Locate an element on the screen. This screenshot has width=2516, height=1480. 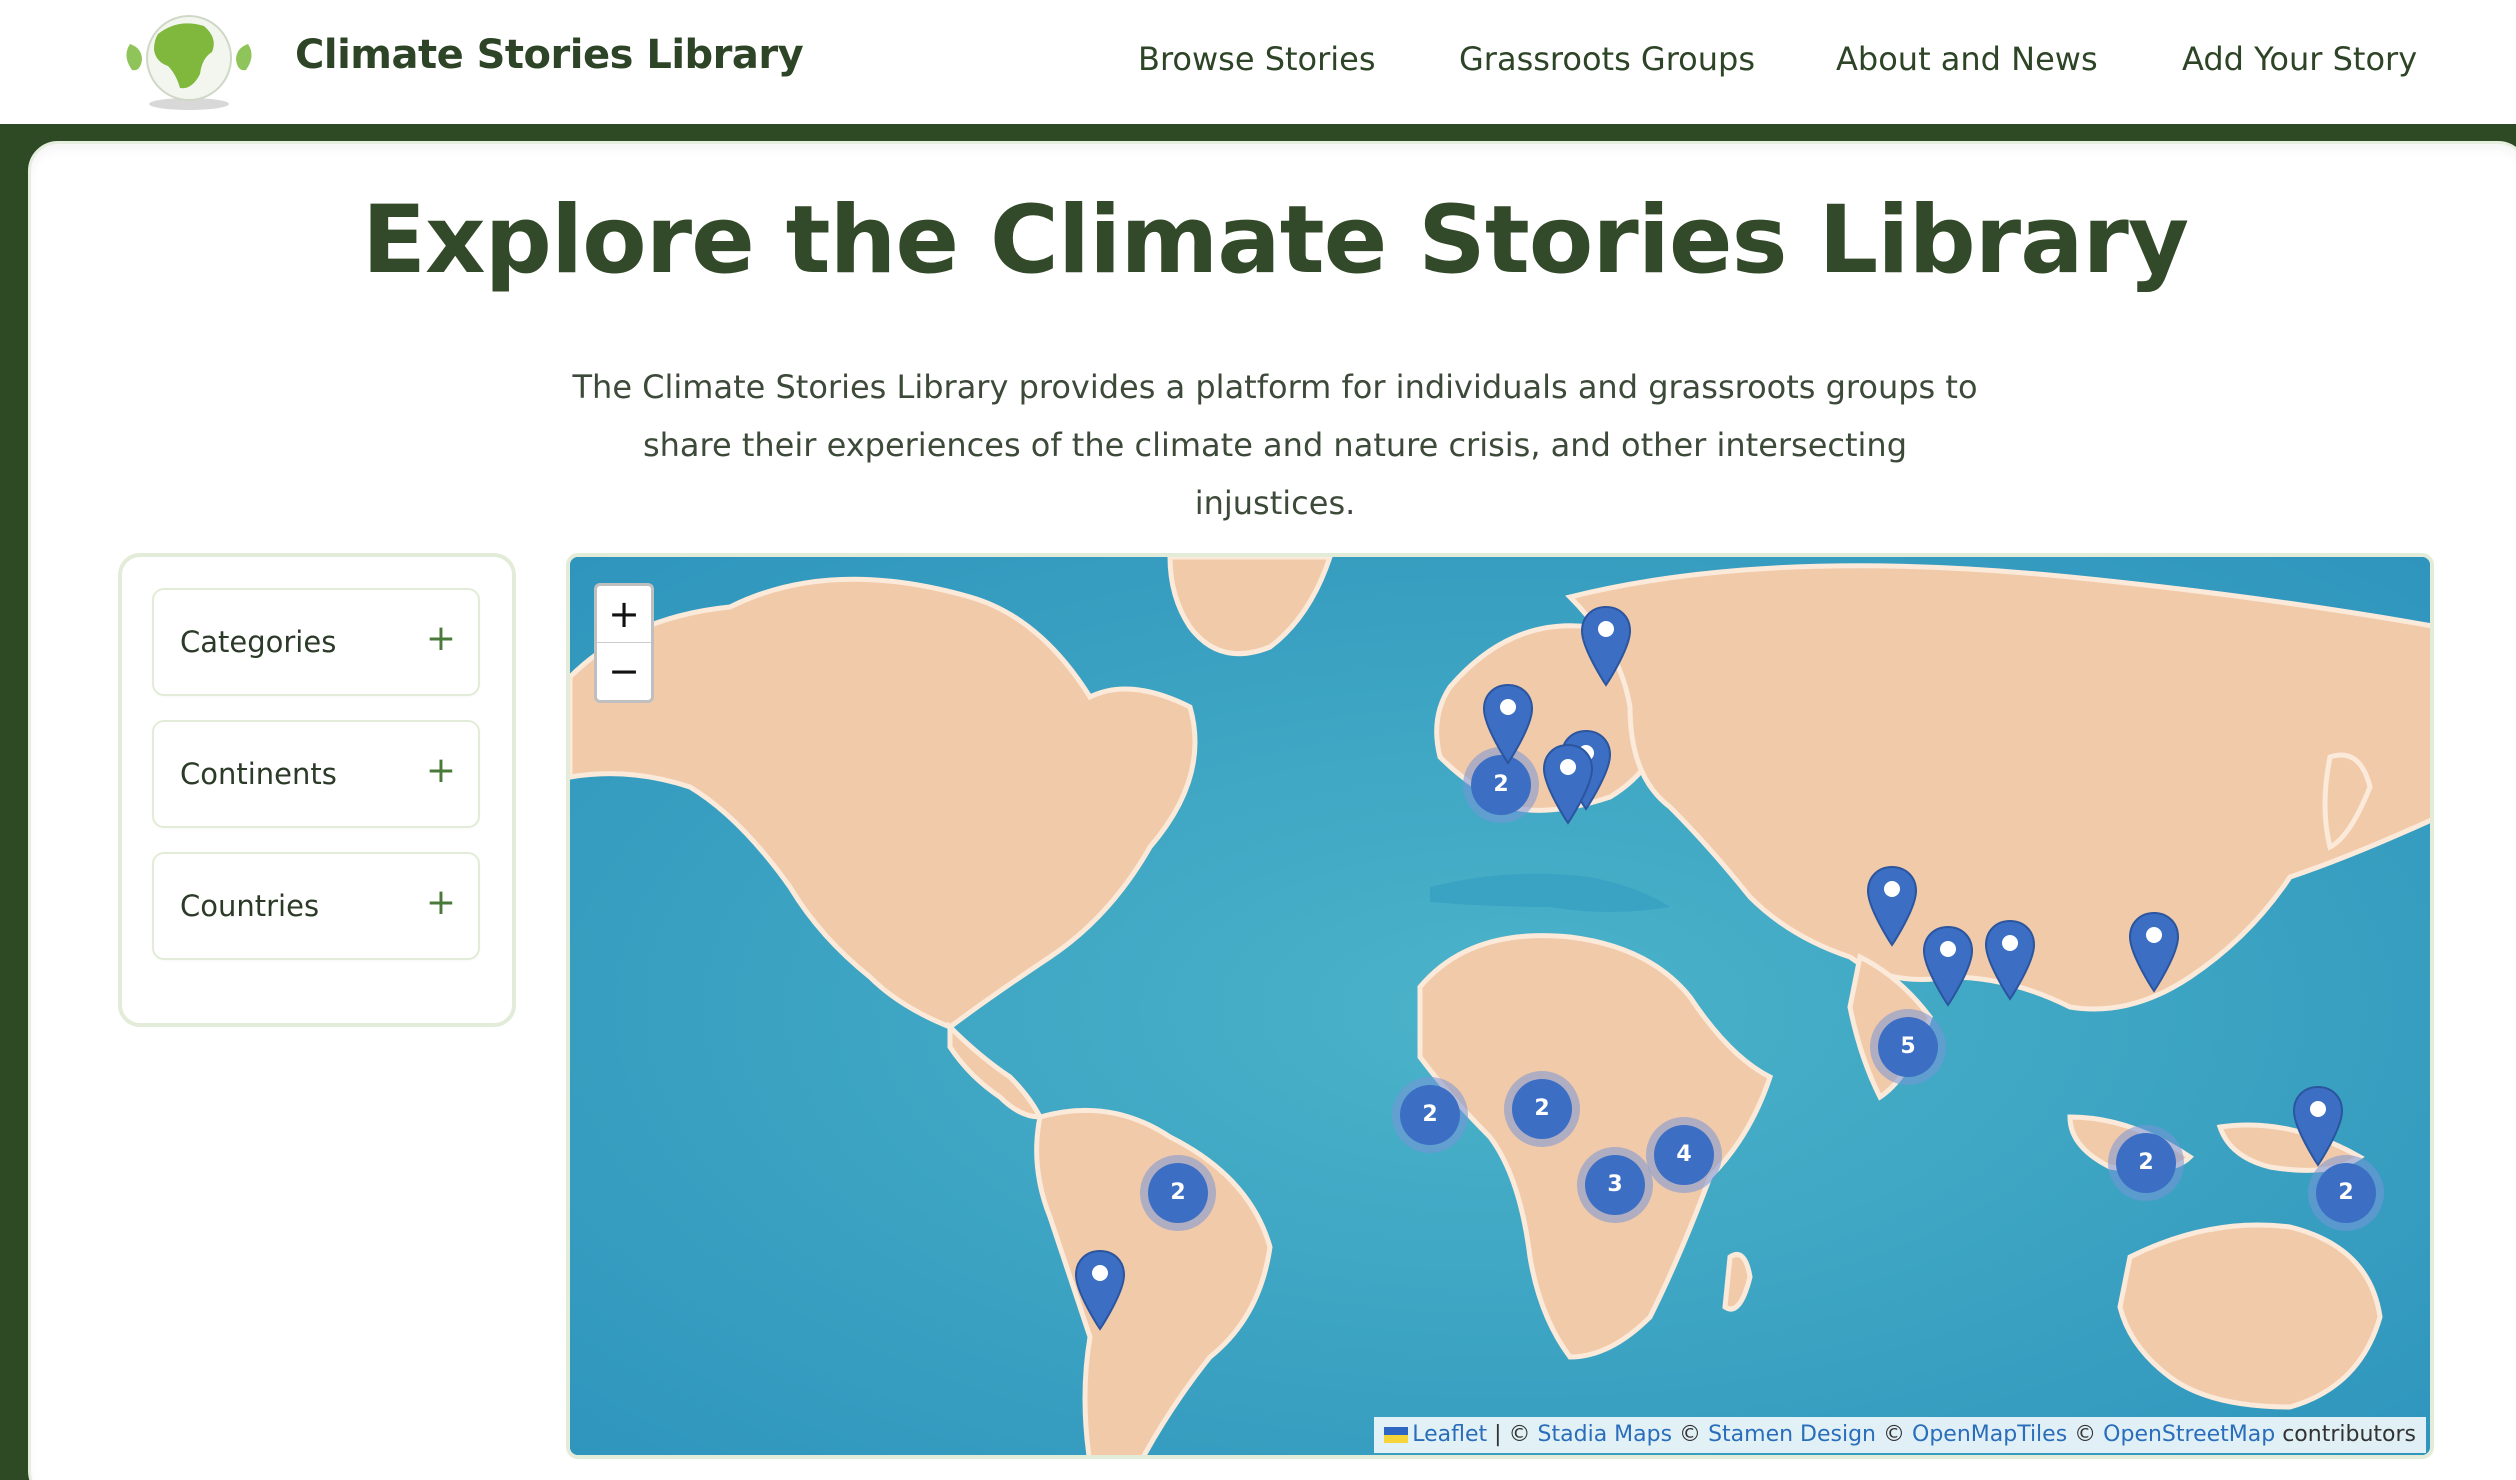
cluster-count: 5 is located at coordinates (1908, 1047).